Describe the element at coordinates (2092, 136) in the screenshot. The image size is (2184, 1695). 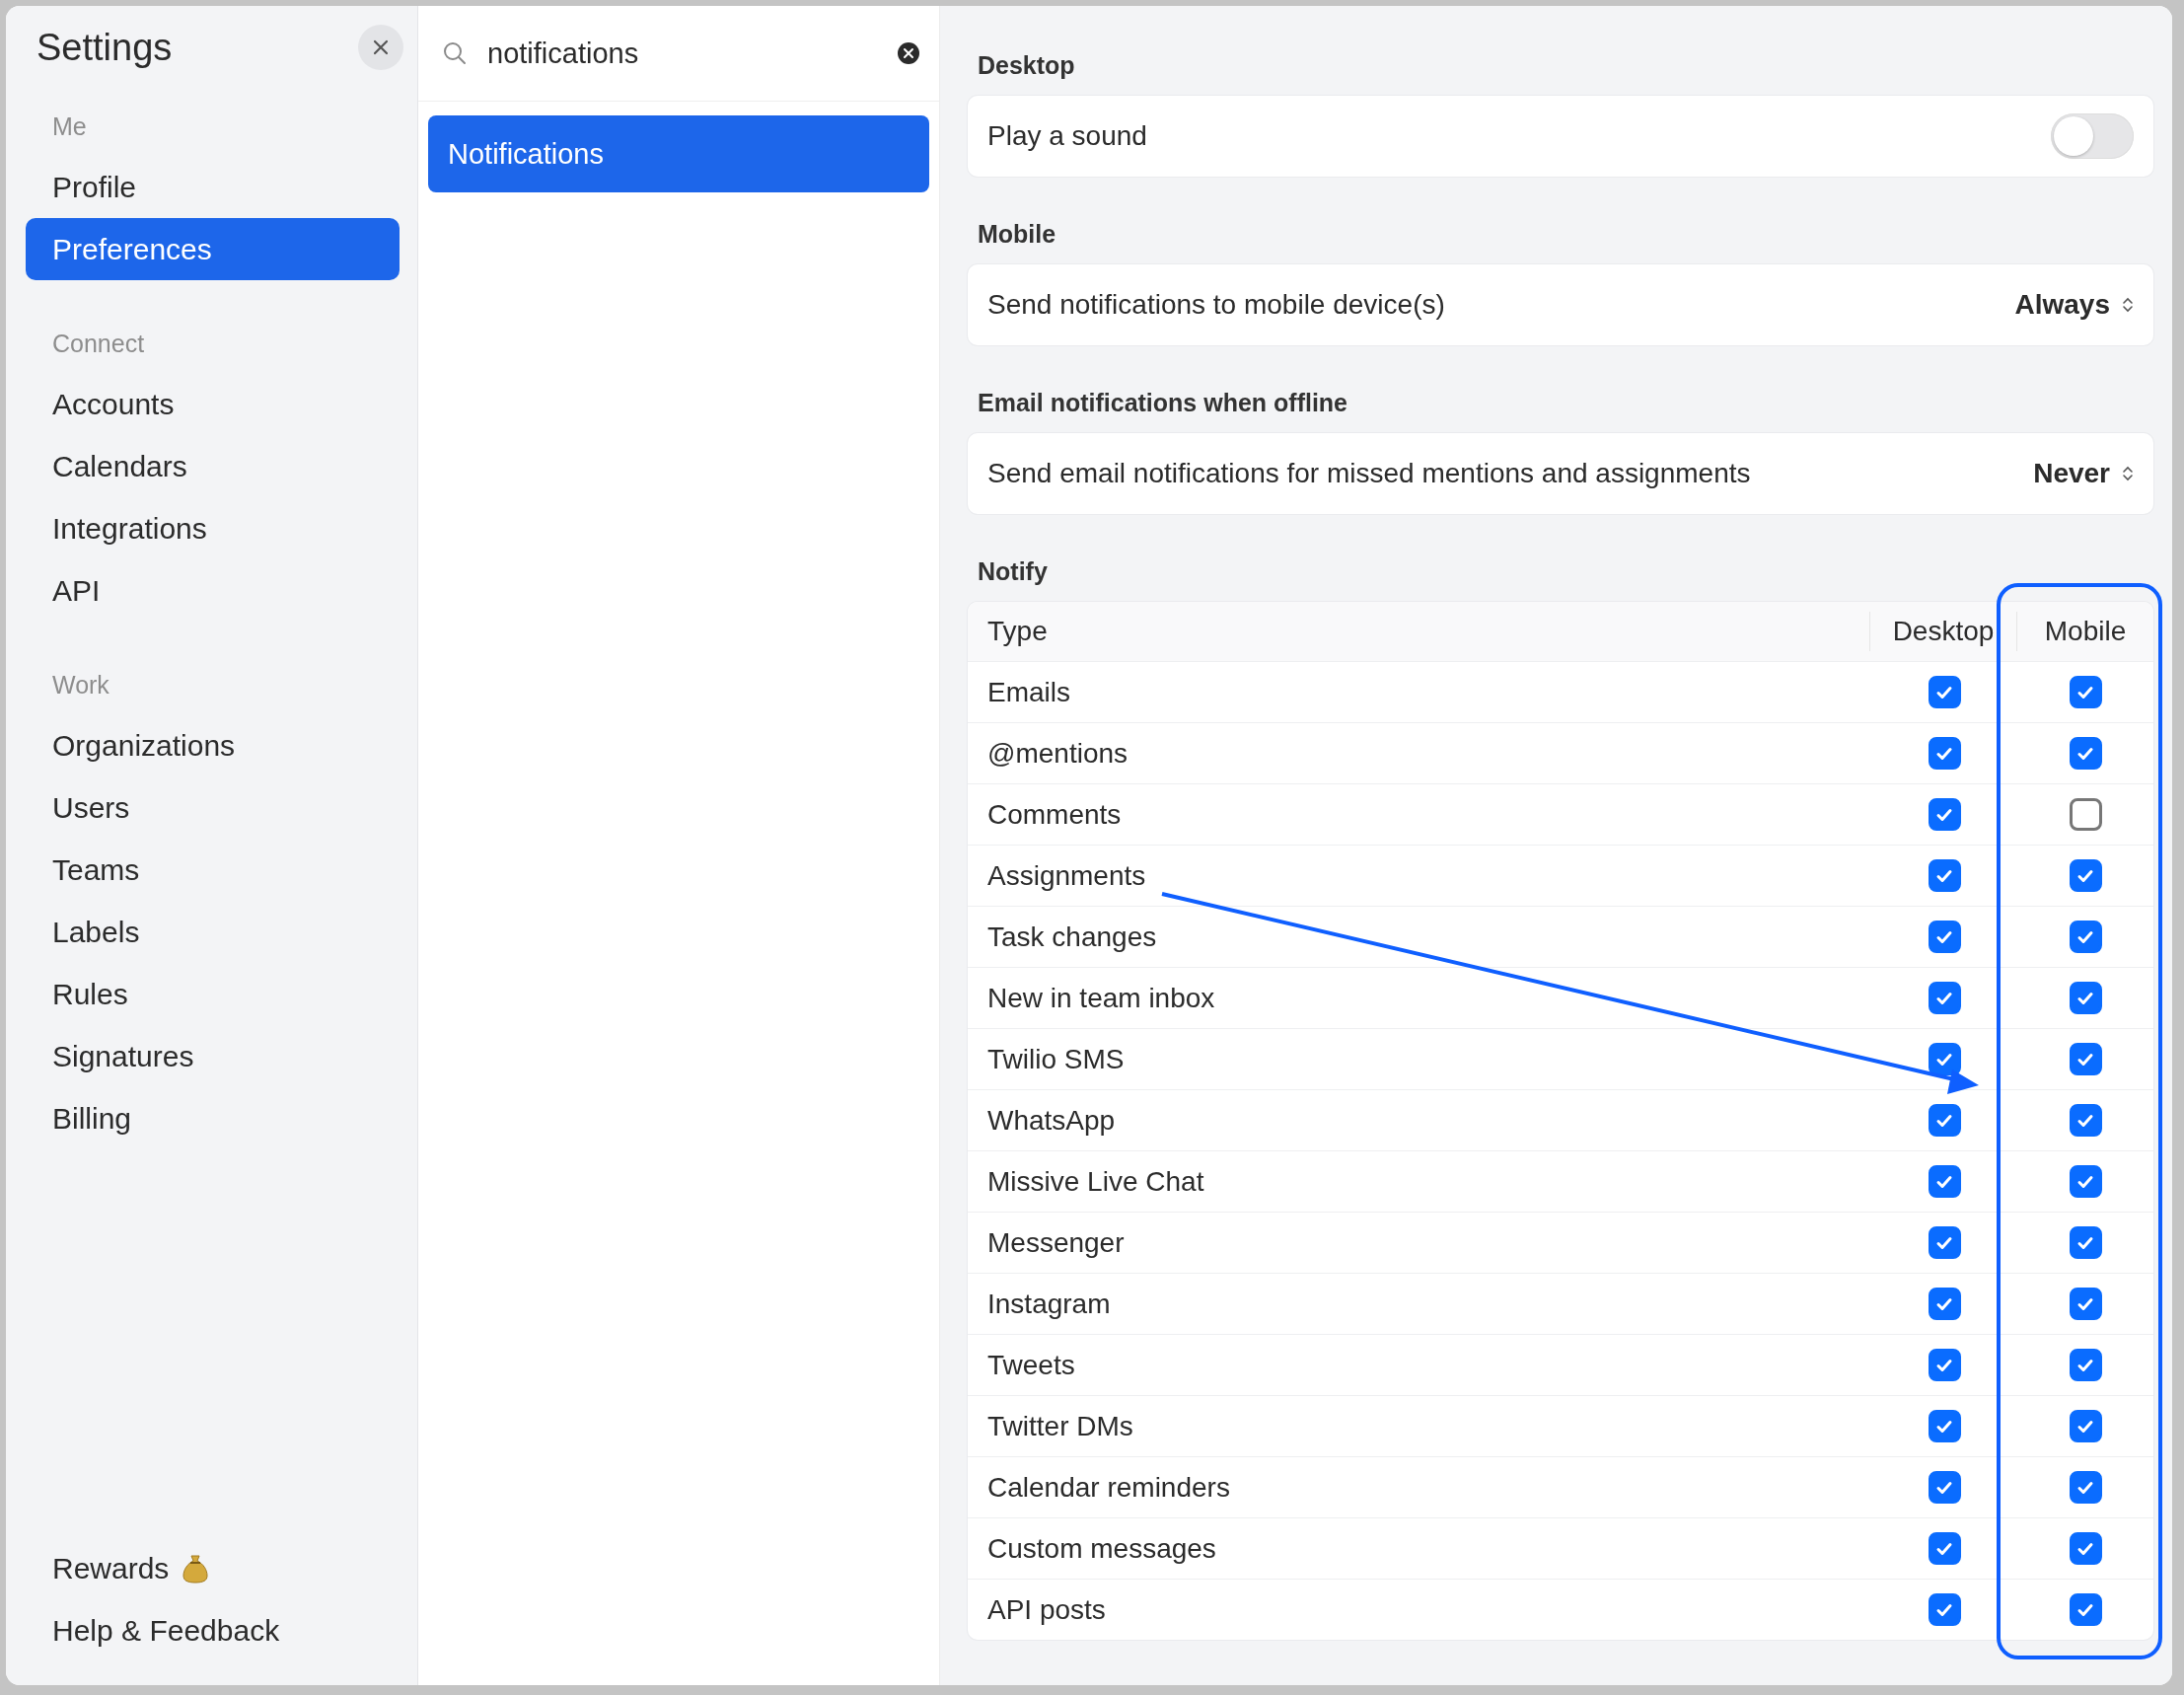
I see `toggle-switch` at that location.